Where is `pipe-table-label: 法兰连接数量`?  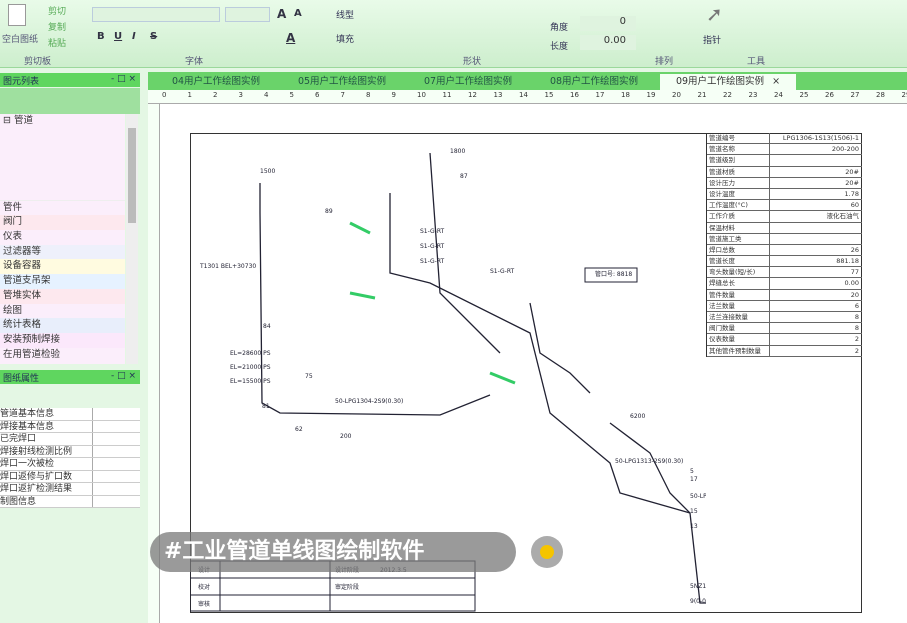
pipe-table-label: 法兰连接数量 is located at coordinates (738, 317).